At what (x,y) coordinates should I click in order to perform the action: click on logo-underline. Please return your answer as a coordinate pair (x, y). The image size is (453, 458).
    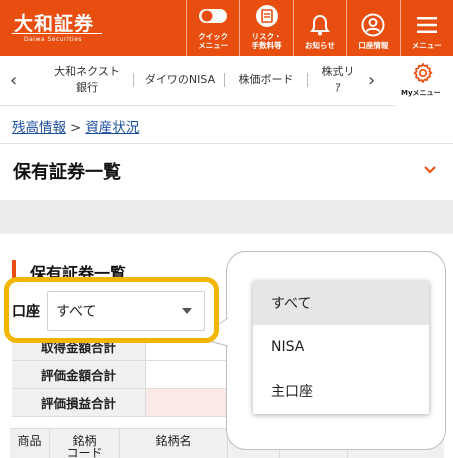
    Looking at the image, I should click on (57, 33).